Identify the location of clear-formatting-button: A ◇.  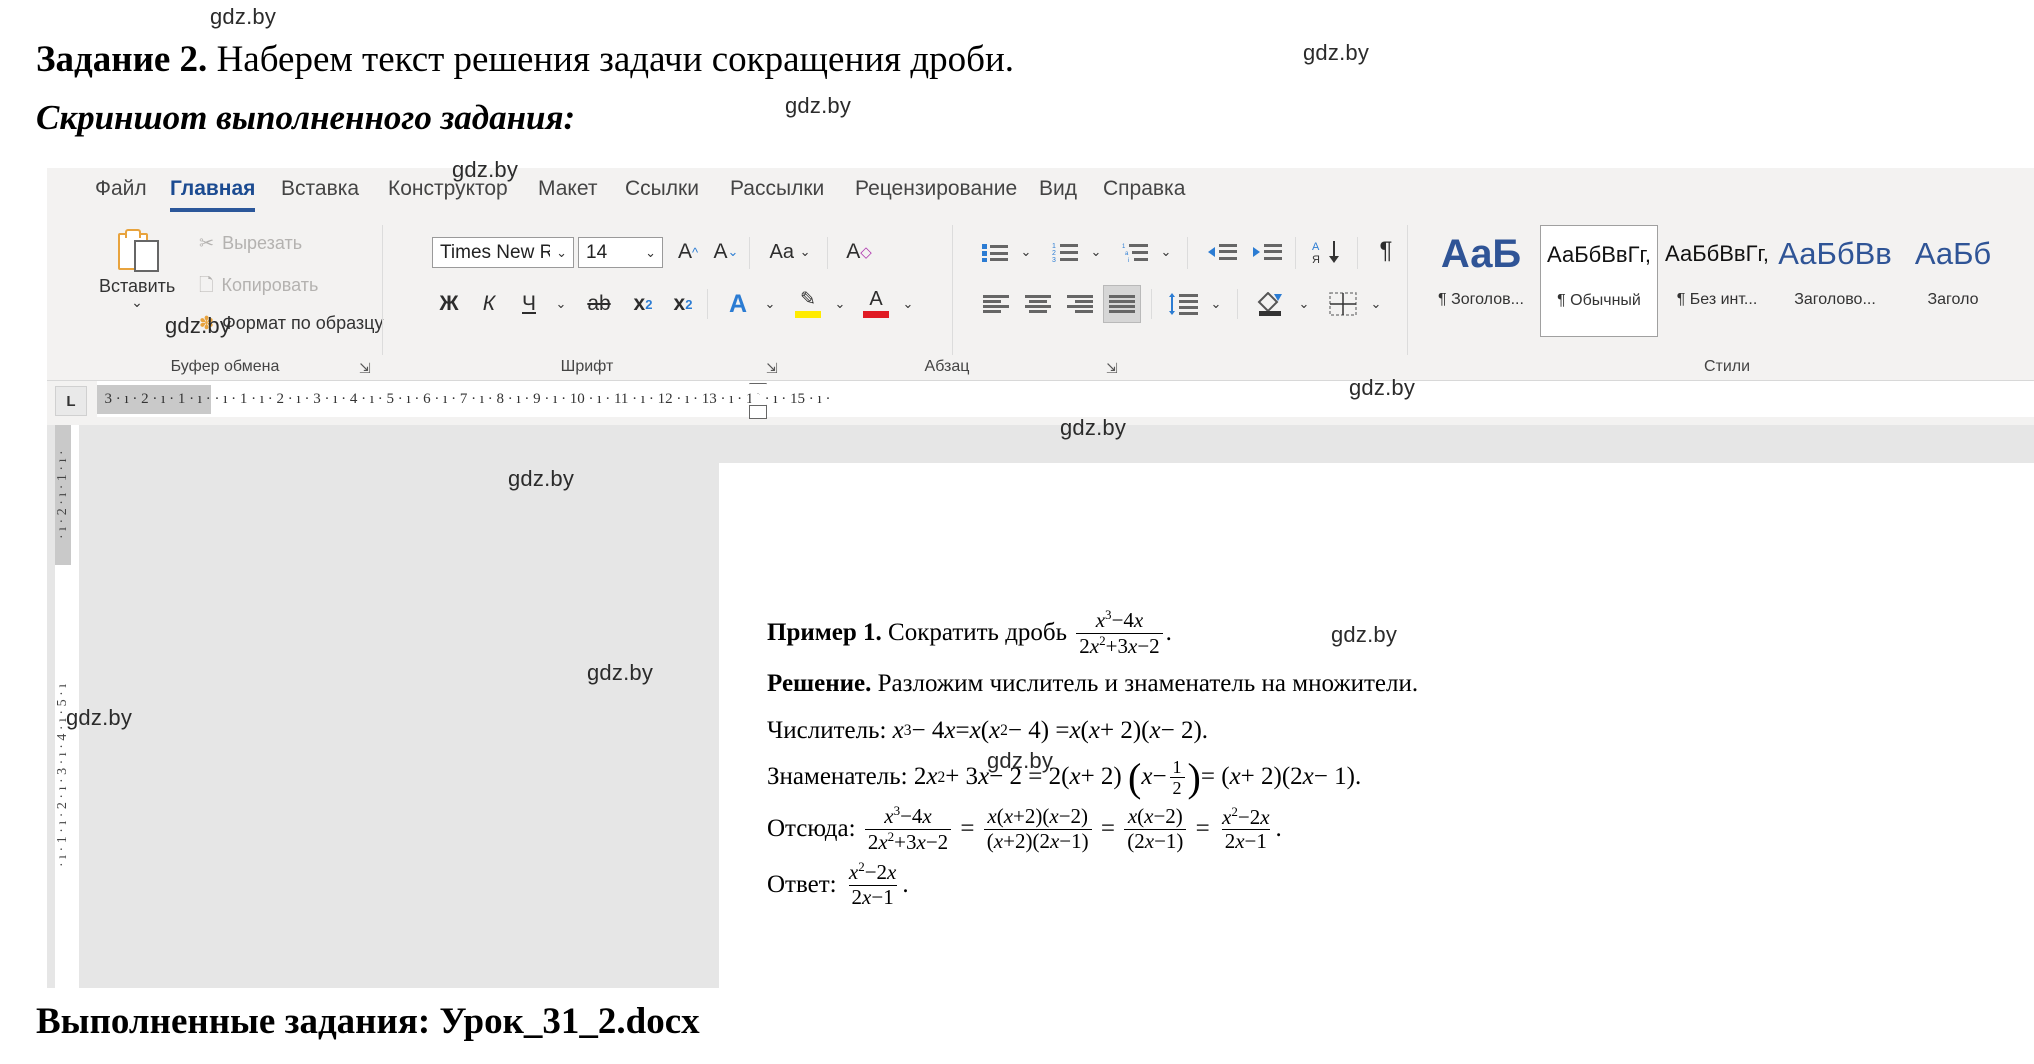
(859, 252).